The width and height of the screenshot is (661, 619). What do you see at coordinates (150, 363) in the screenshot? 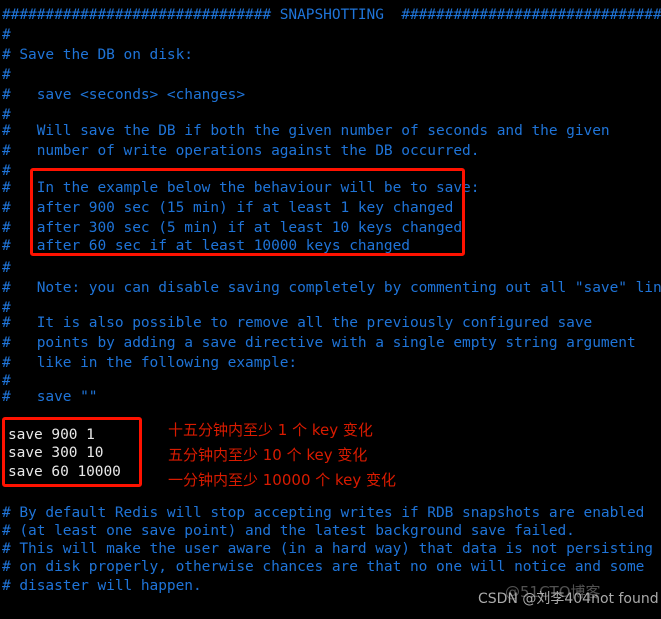
I see `config-line: # like in the following example:` at bounding box center [150, 363].